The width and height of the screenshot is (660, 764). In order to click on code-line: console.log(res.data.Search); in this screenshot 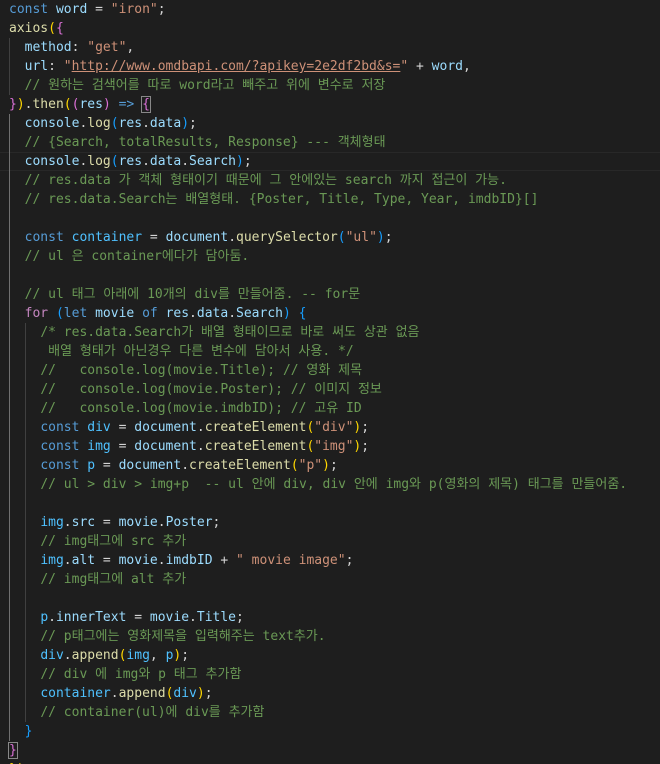, I will do `click(126, 161)`.